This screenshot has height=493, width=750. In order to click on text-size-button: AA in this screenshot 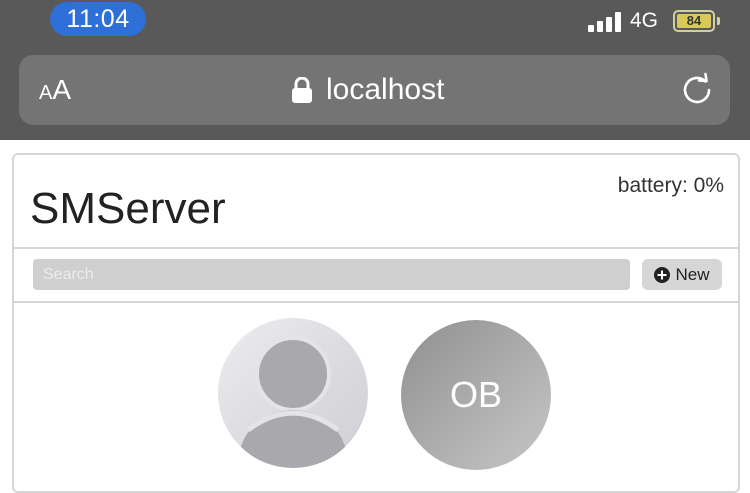, I will do `click(55, 90)`.